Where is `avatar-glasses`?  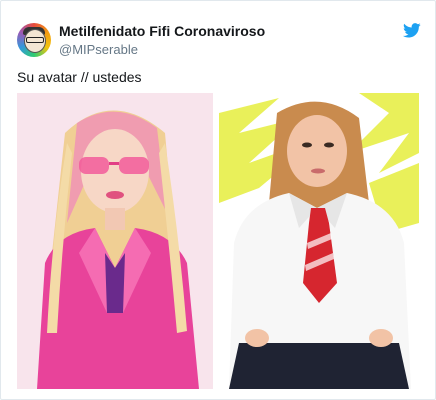 avatar-glasses is located at coordinates (35, 40).